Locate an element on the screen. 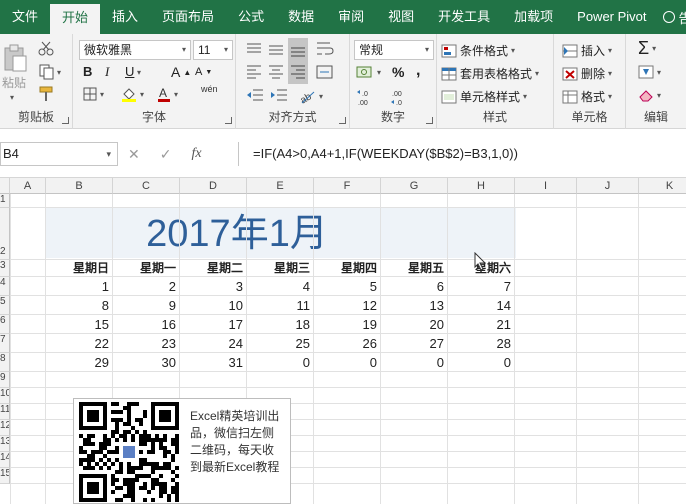 This screenshot has width=686, height=504. column-header-e: E is located at coordinates (280, 186).